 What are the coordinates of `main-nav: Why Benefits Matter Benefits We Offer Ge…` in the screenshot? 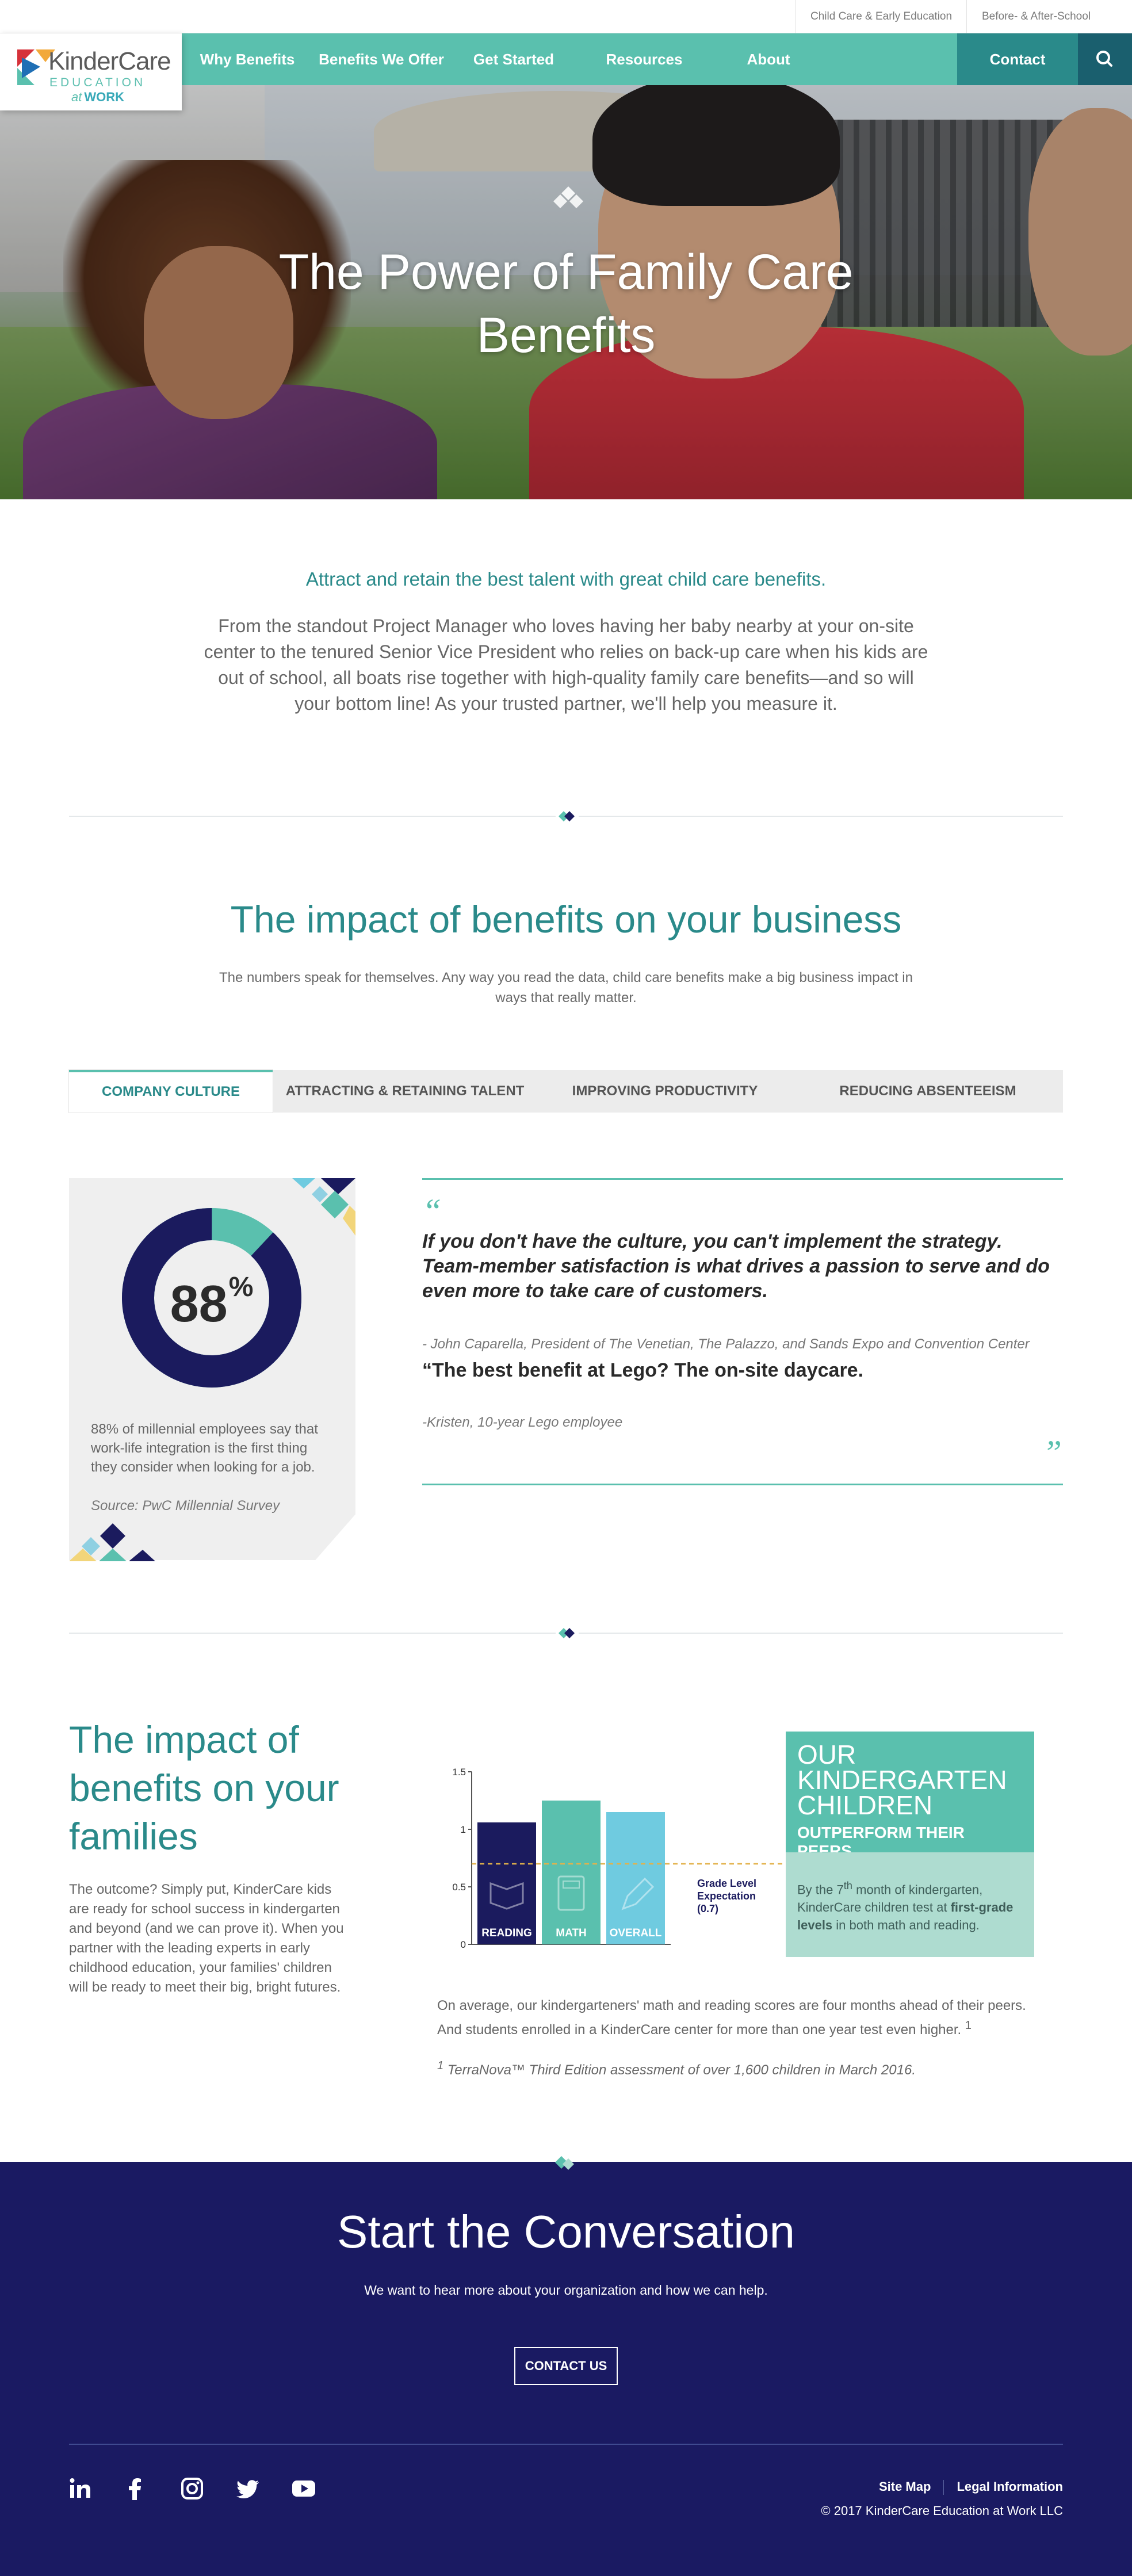 It's located at (657, 76).